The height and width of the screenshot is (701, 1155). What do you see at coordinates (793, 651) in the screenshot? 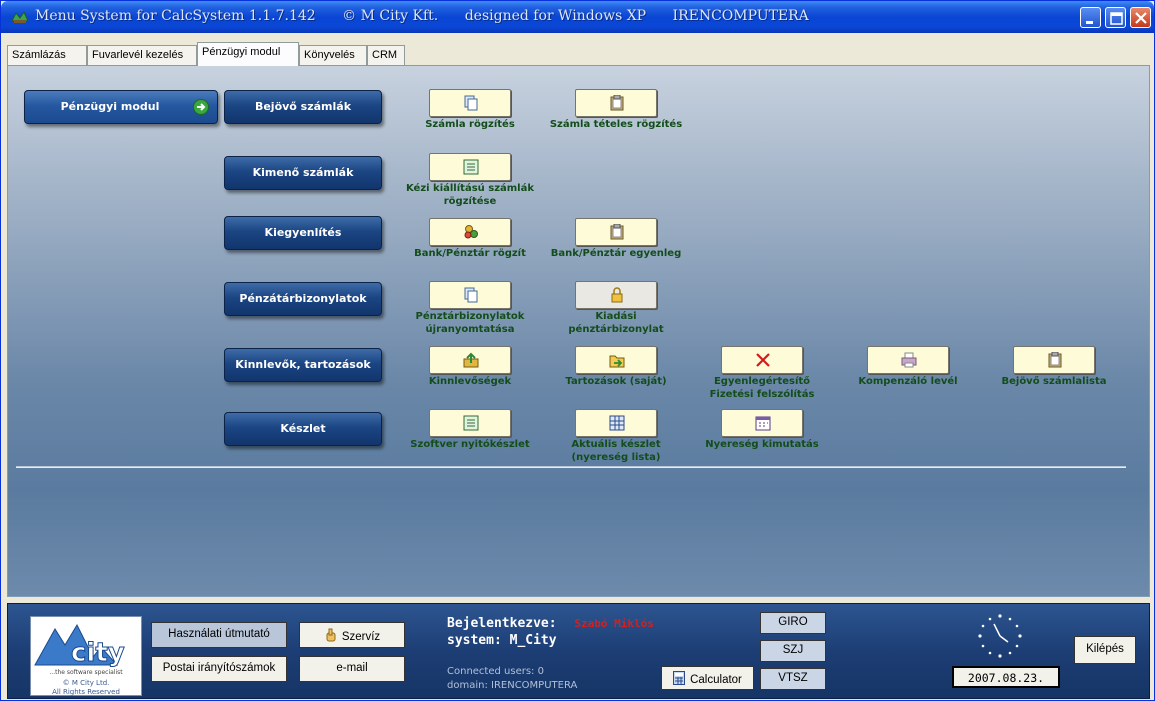
I see `szj-button: SZJ` at bounding box center [793, 651].